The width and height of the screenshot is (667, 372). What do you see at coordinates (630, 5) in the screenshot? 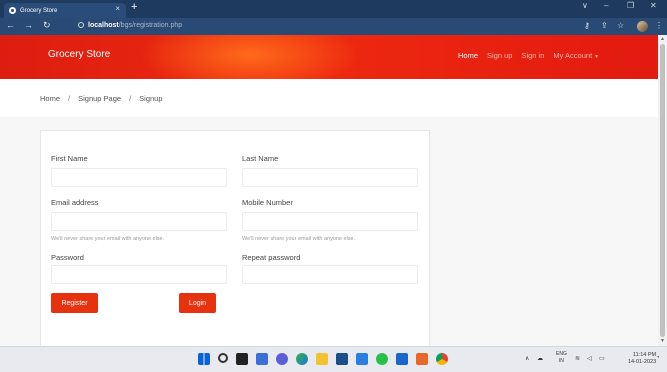
I see `restore-button: ❐` at bounding box center [630, 5].